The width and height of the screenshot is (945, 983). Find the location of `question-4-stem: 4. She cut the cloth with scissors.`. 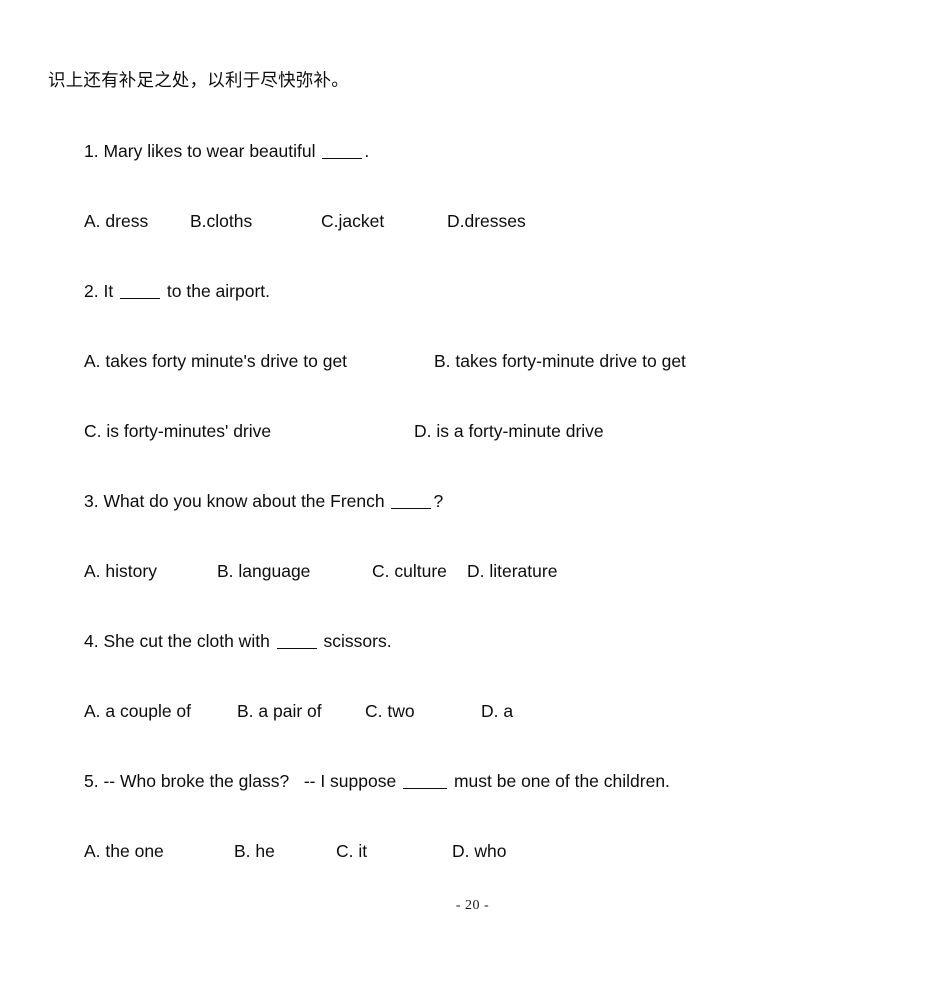

question-4-stem: 4. She cut the cloth with scissors. is located at coordinates (494, 665).